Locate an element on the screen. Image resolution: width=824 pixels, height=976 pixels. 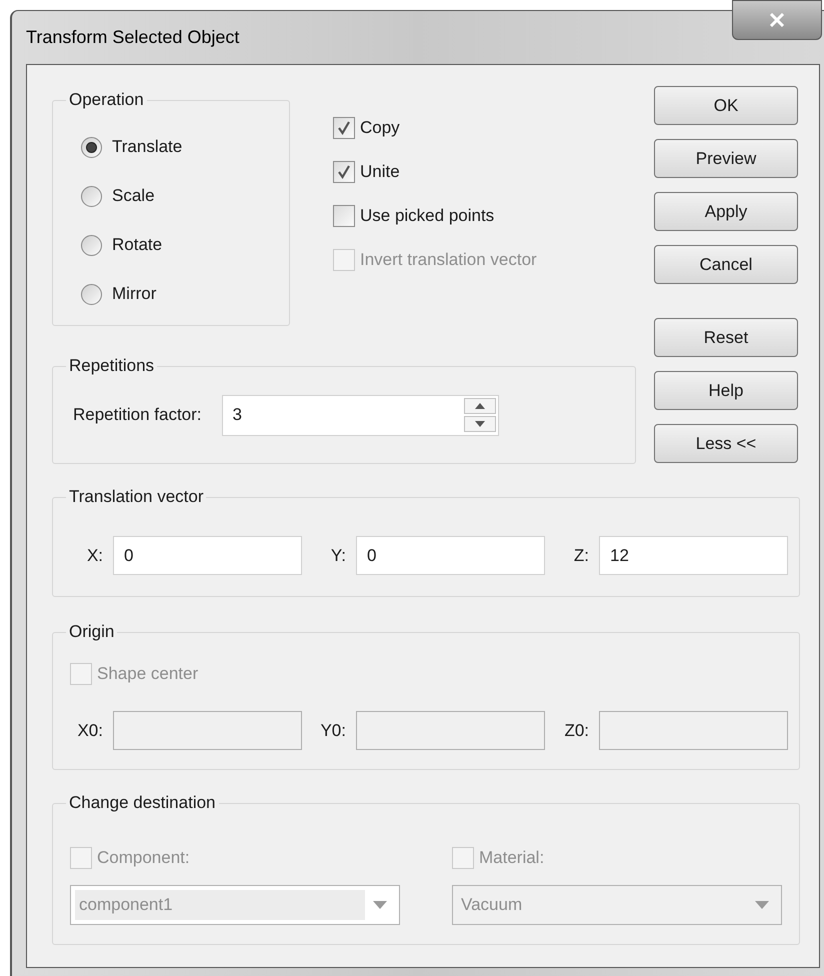
field-label: Z0: is located at coordinates (576, 731).